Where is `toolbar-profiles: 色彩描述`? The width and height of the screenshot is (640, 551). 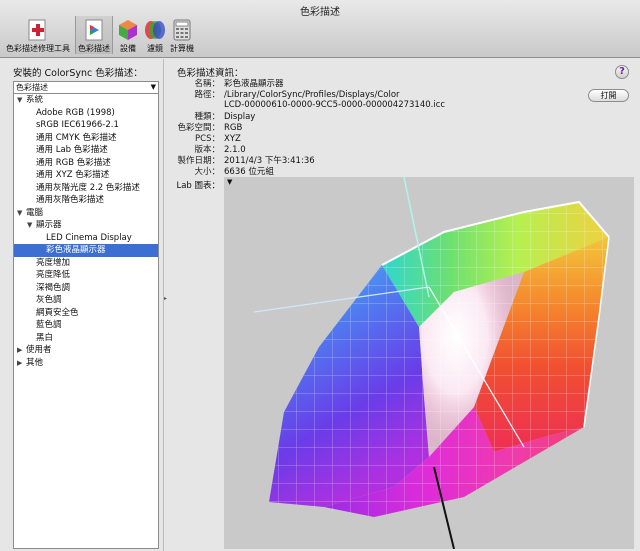
toolbar-profiles: 色彩描述 is located at coordinates (94, 35).